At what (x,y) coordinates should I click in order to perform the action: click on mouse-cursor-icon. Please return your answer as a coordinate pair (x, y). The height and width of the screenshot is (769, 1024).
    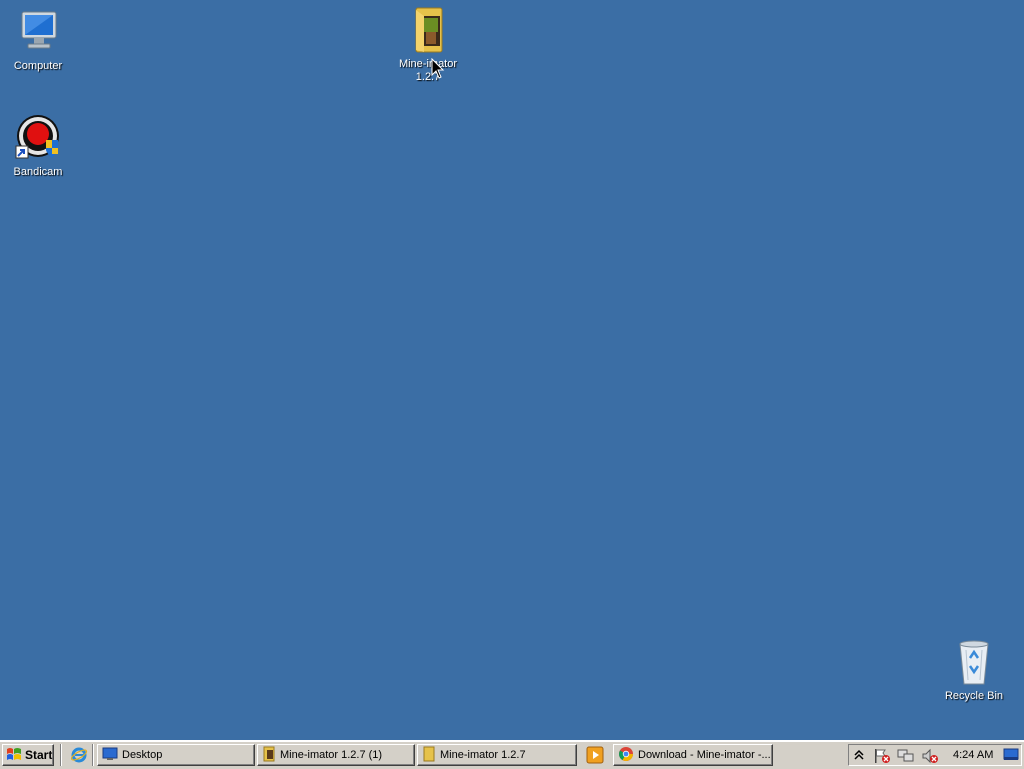
    Looking at the image, I should click on (438, 68).